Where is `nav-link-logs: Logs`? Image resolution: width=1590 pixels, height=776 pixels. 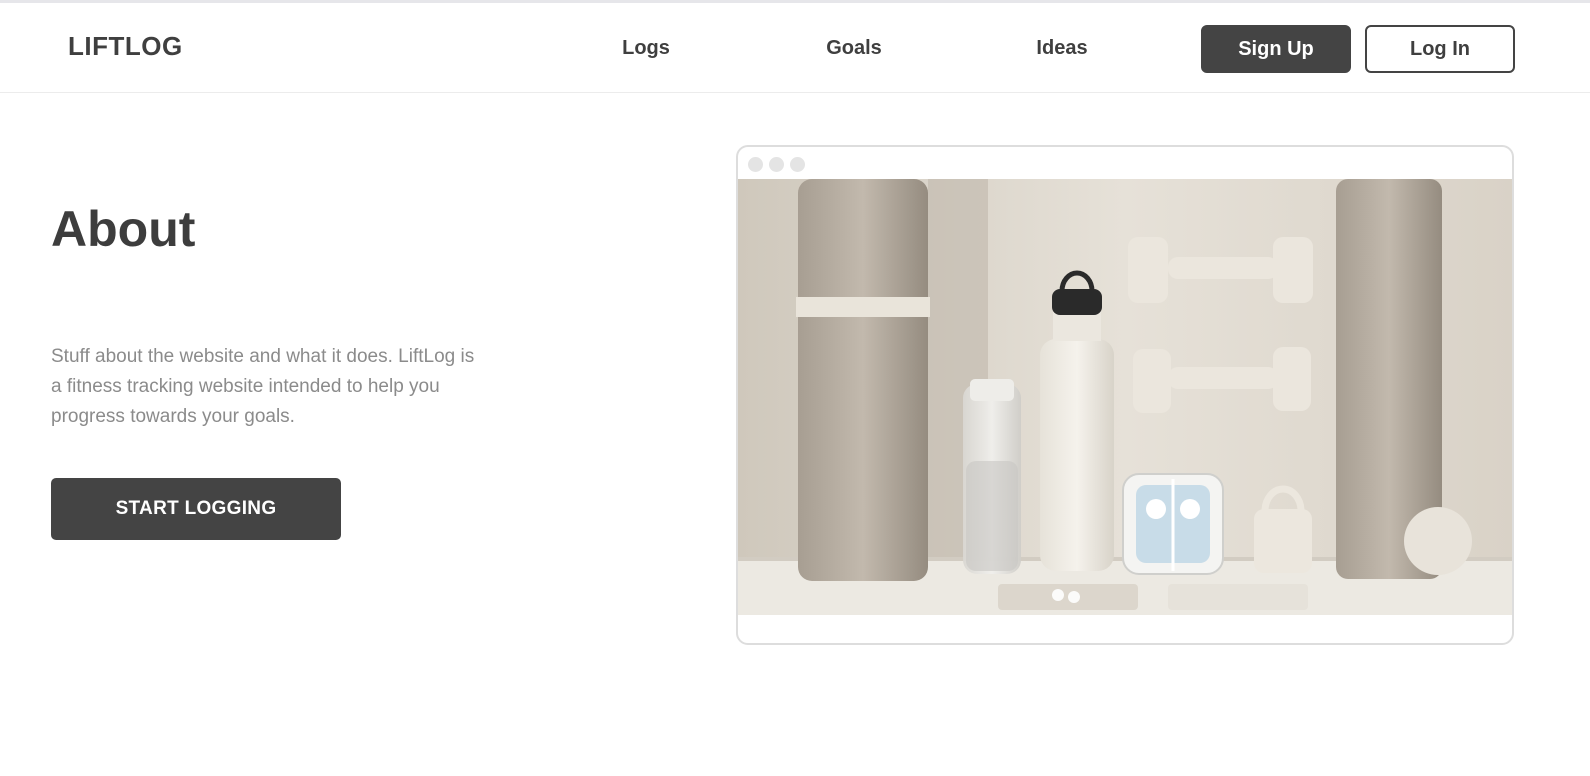 nav-link-logs: Logs is located at coordinates (646, 48).